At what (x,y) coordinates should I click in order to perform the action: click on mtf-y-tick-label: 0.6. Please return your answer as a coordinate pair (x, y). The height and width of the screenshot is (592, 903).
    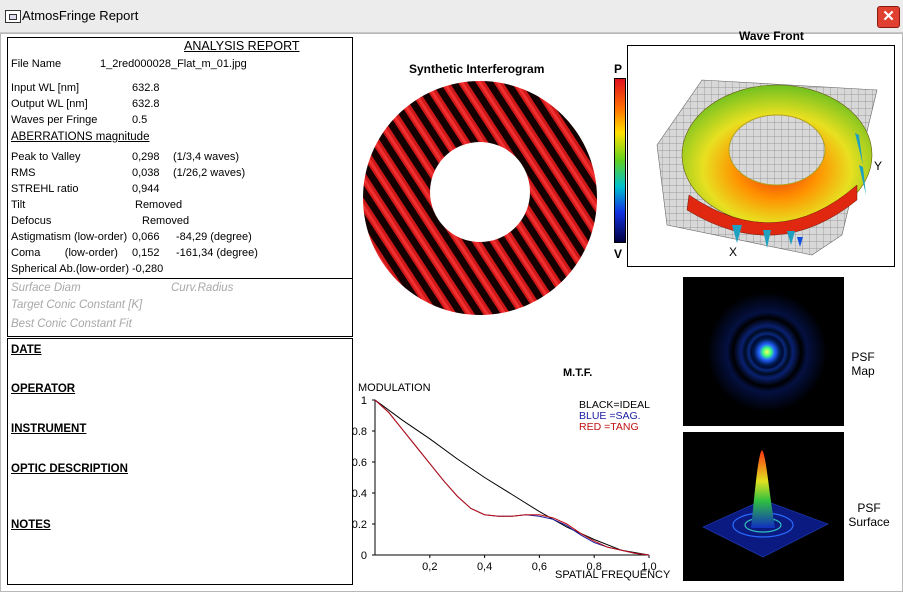
    Looking at the image, I should click on (360, 463).